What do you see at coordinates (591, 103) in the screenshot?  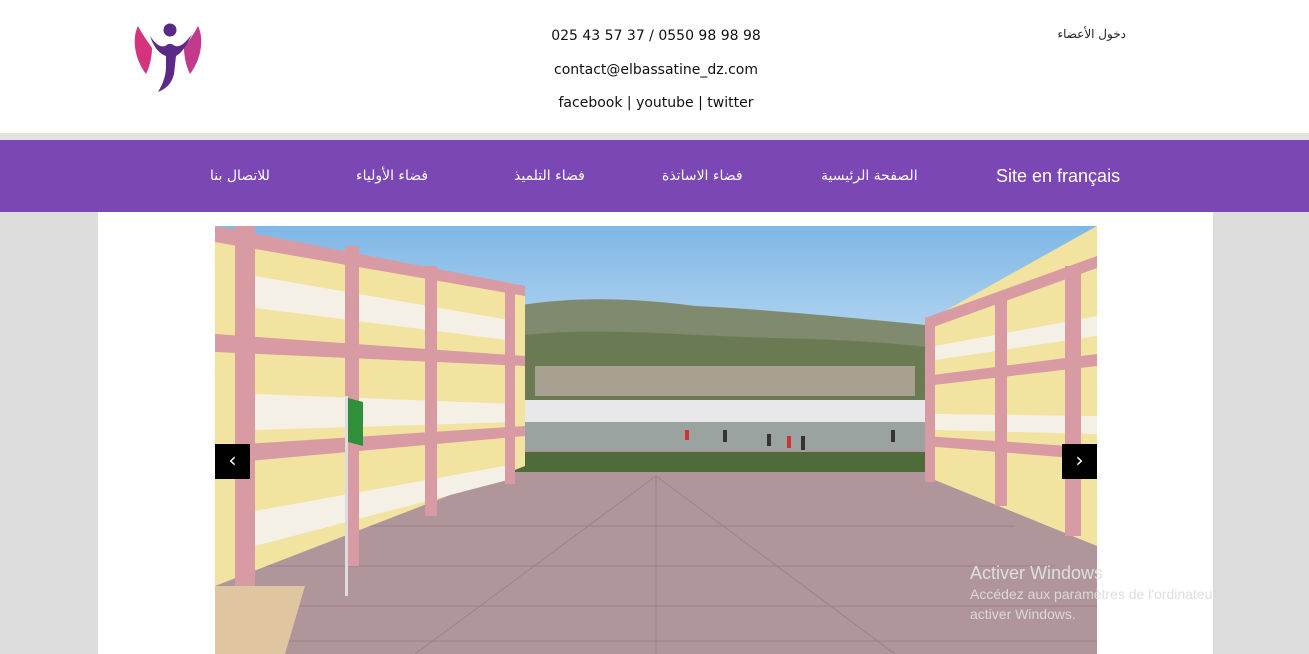 I see `facebook-link: facebook` at bounding box center [591, 103].